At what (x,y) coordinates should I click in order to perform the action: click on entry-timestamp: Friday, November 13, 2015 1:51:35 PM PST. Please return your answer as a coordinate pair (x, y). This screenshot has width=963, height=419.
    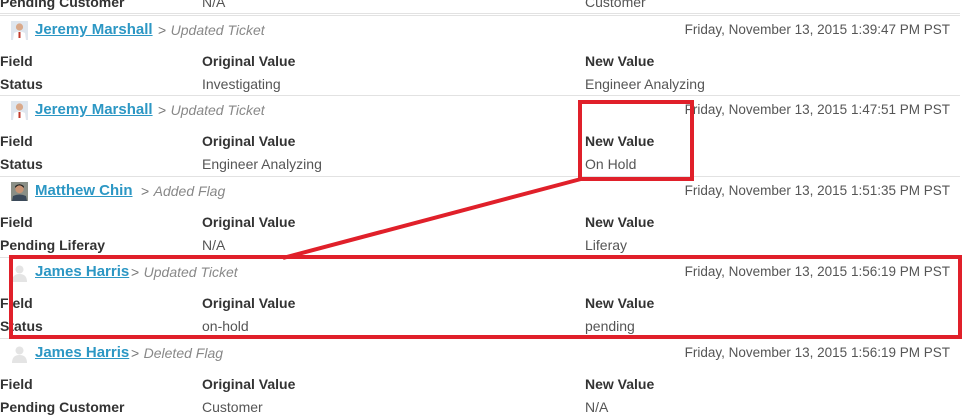
    Looking at the image, I should click on (817, 190).